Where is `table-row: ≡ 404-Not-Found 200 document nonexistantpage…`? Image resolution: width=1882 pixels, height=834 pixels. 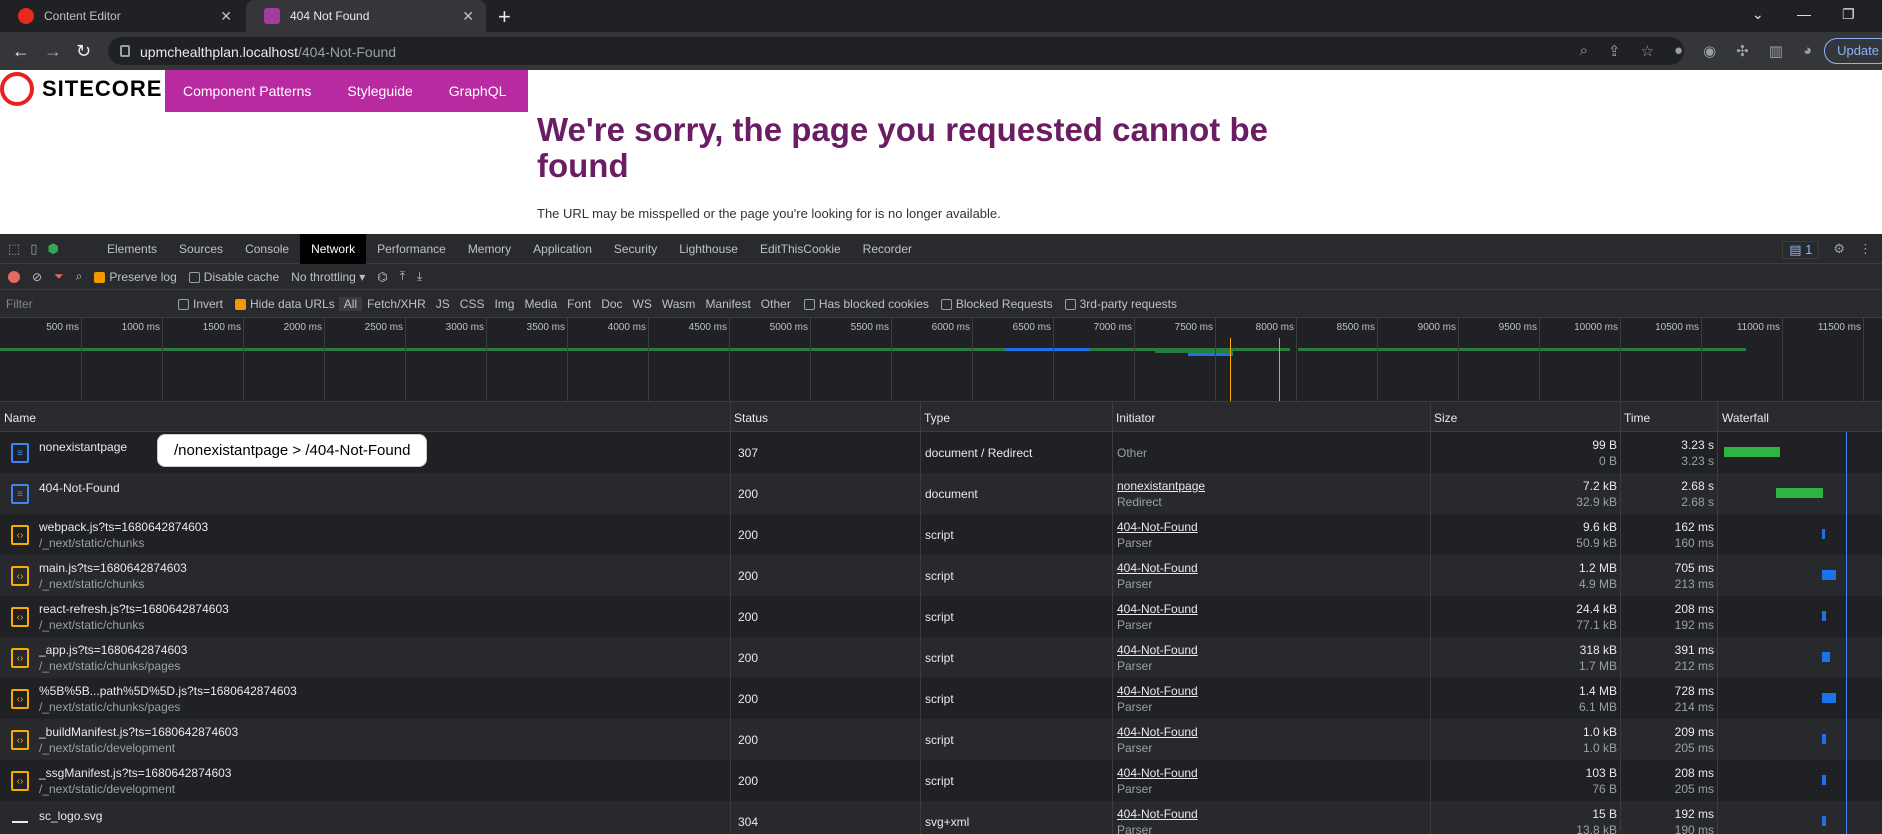
table-row: ≡ 404-Not-Found 200 document nonexistantpage… is located at coordinates (941, 493).